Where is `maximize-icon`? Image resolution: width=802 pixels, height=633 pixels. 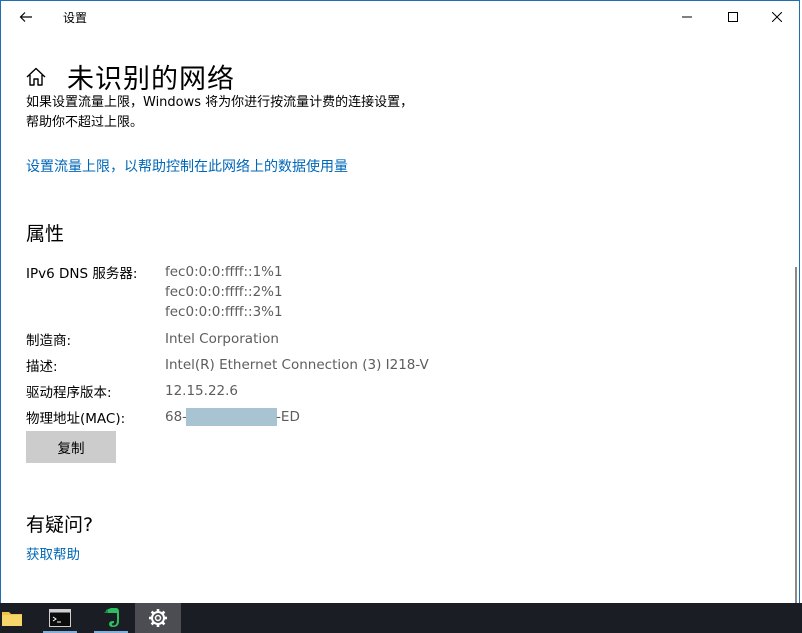
maximize-icon is located at coordinates (733, 17).